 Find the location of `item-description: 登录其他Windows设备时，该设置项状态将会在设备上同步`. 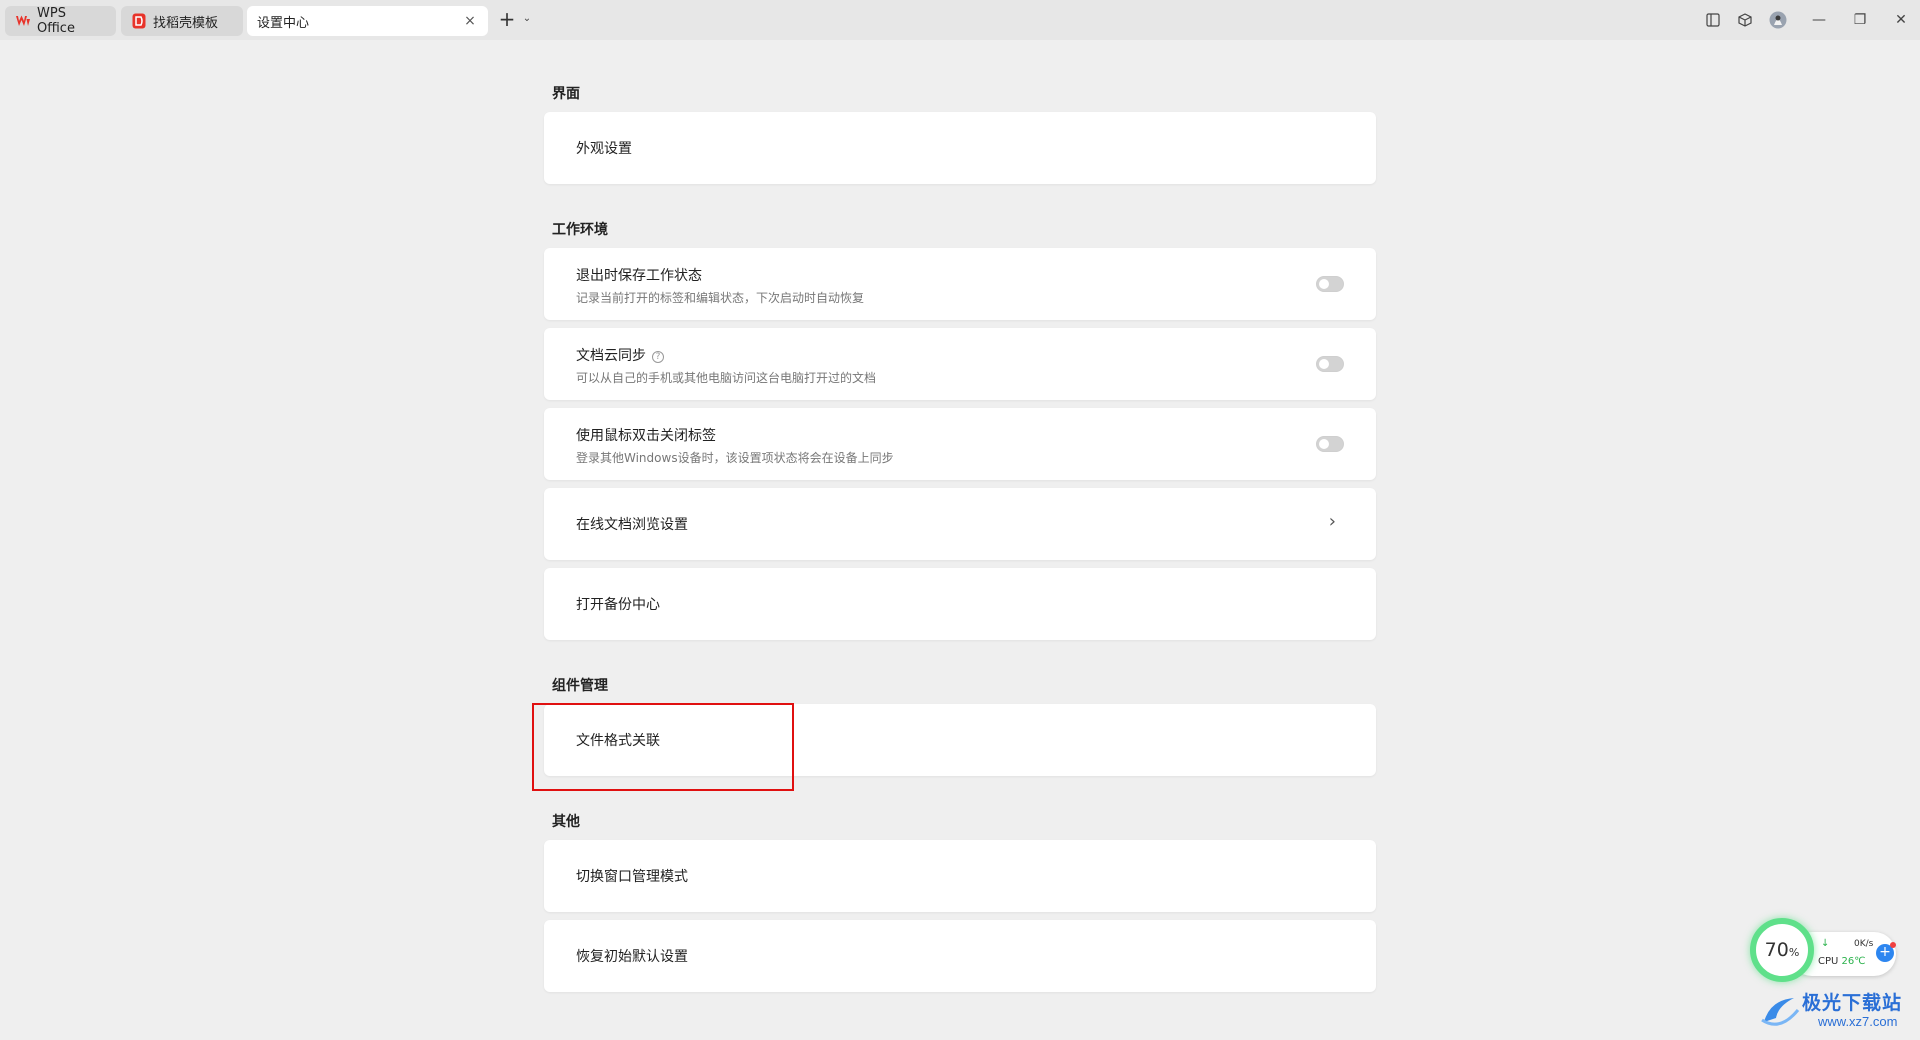

item-description: 登录其他Windows设备时，该设置项状态将会在设备上同步 is located at coordinates (735, 458).